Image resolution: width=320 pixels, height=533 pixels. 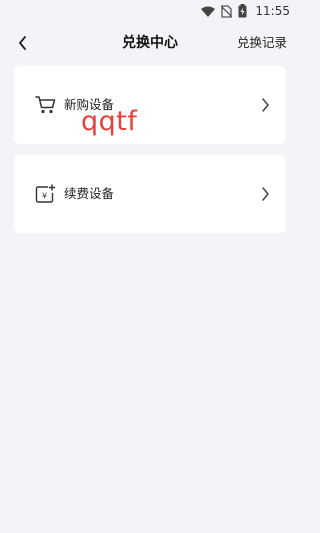 I want to click on shopping-cart-icon, so click(x=46, y=105).